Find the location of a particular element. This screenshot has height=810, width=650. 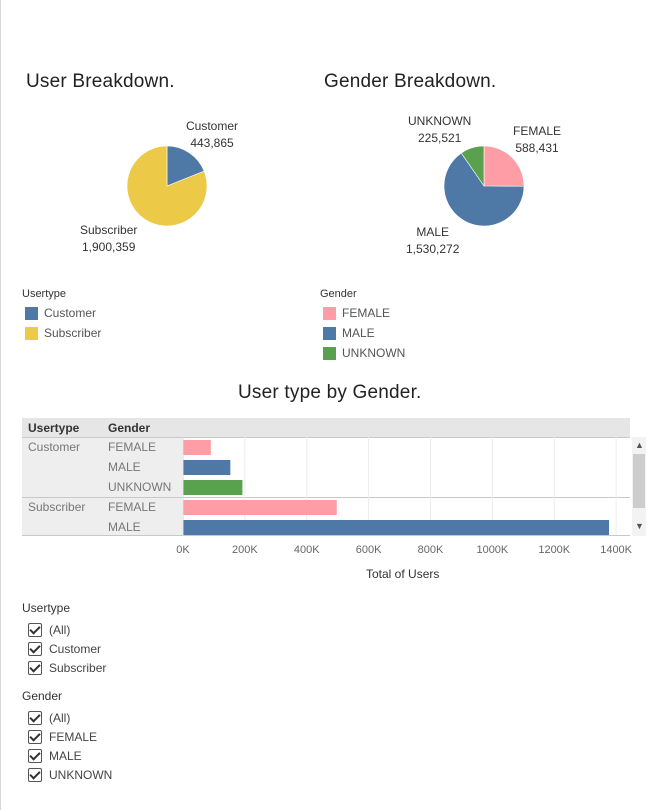

x-tick-label: 1200K is located at coordinates (554, 550).